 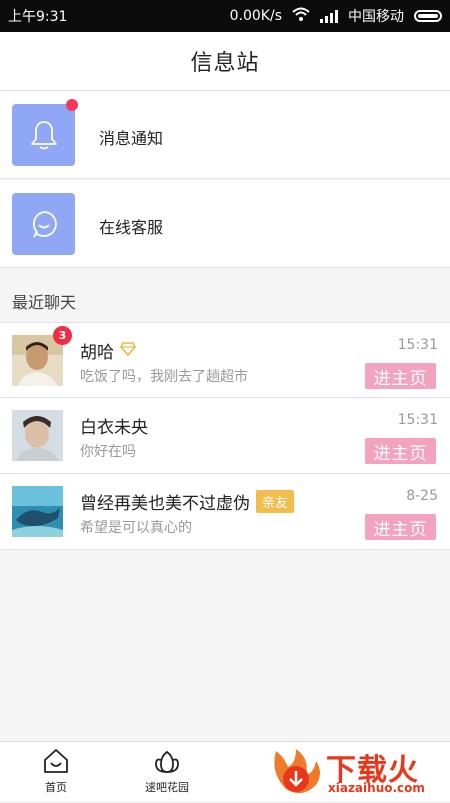 What do you see at coordinates (131, 138) in the screenshot?
I see `notice-label: 消息通知` at bounding box center [131, 138].